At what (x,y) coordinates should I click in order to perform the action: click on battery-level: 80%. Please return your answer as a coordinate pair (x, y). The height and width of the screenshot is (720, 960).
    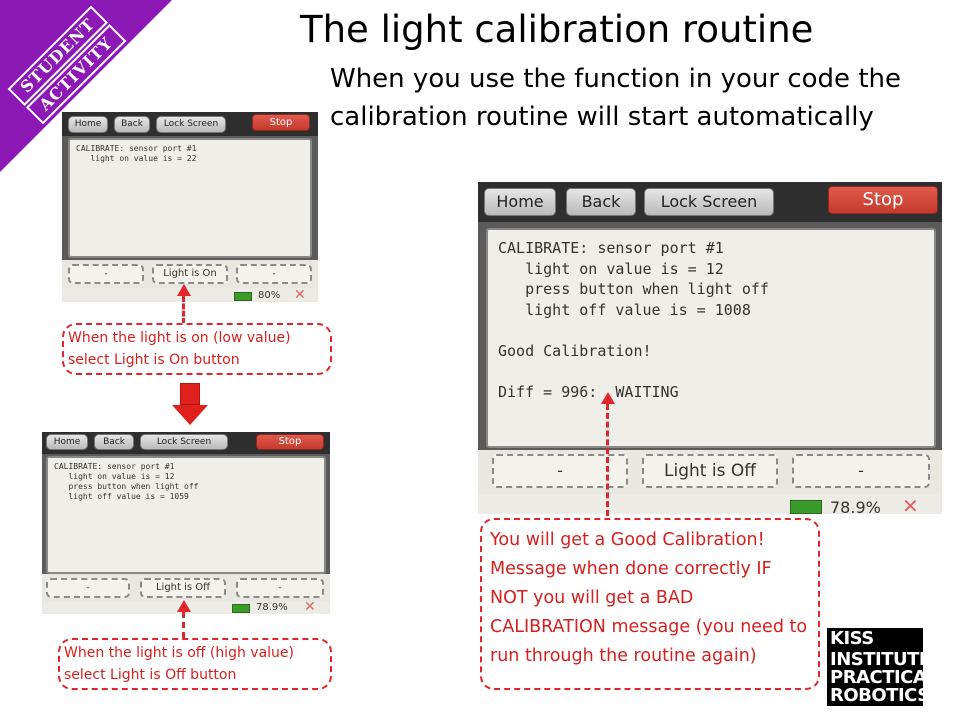
    Looking at the image, I should click on (269, 295).